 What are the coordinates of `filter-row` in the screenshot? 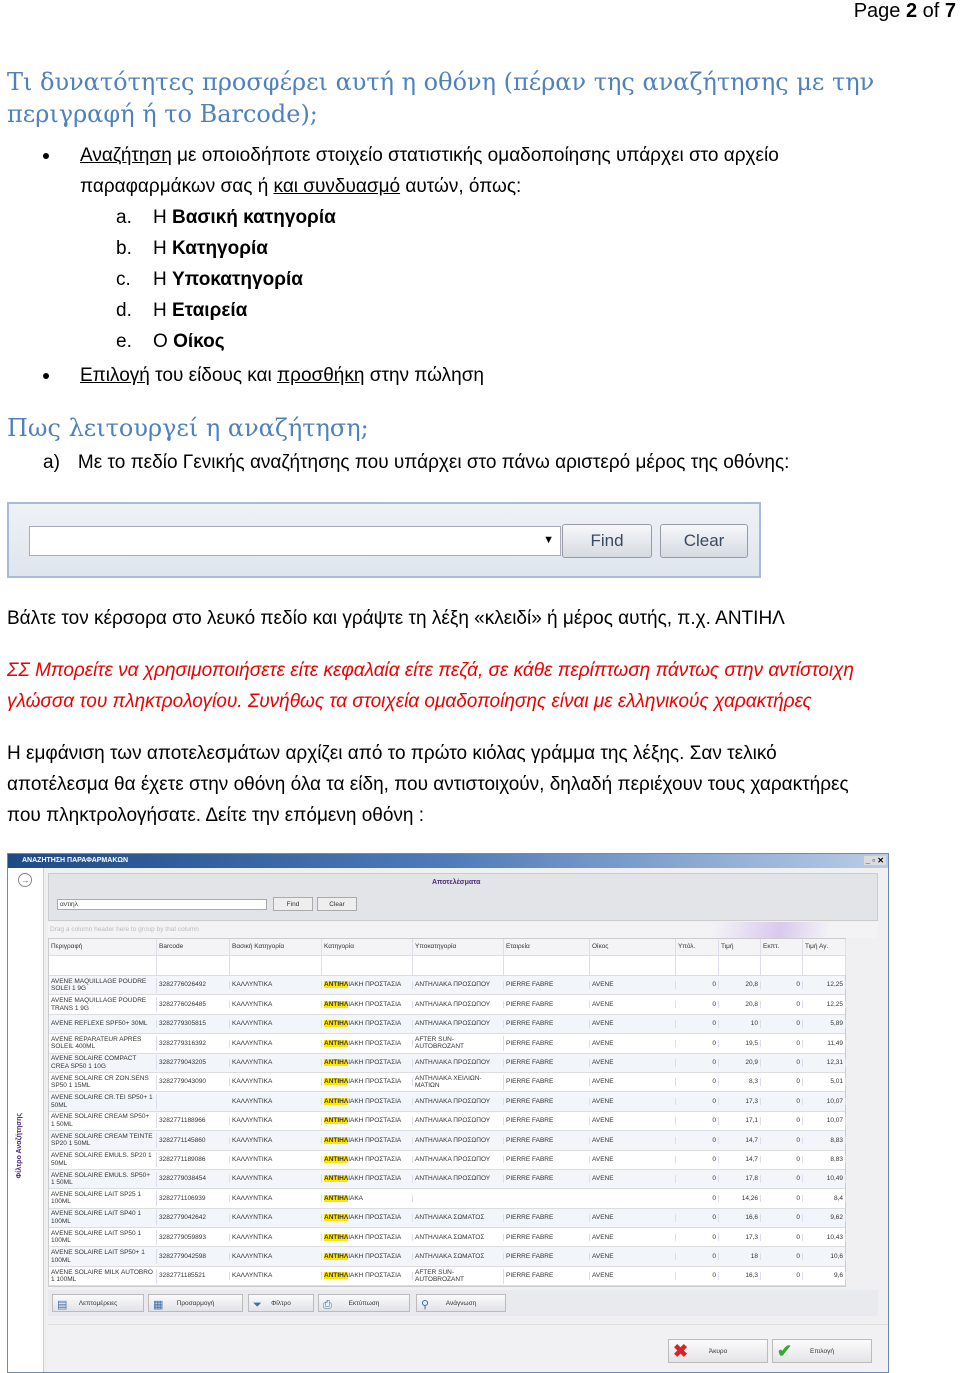 It's located at (447, 966).